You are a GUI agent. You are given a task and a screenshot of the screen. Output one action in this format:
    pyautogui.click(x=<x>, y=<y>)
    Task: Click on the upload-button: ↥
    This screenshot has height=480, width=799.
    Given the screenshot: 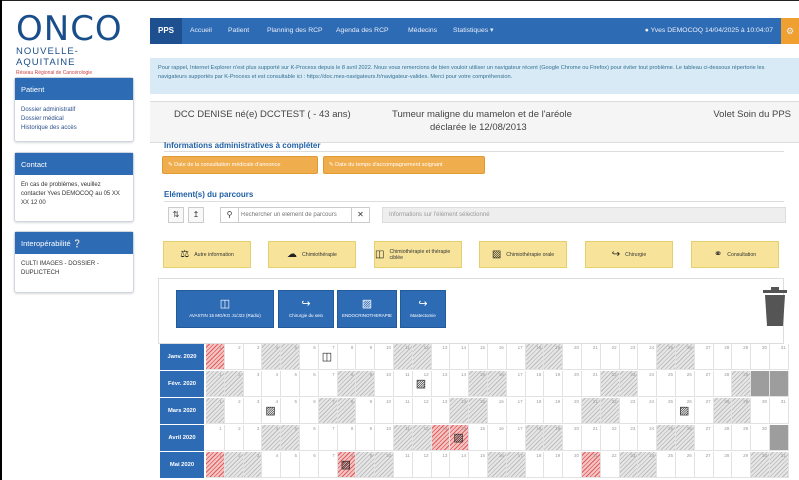 What is the action you would take?
    pyautogui.click(x=196, y=215)
    